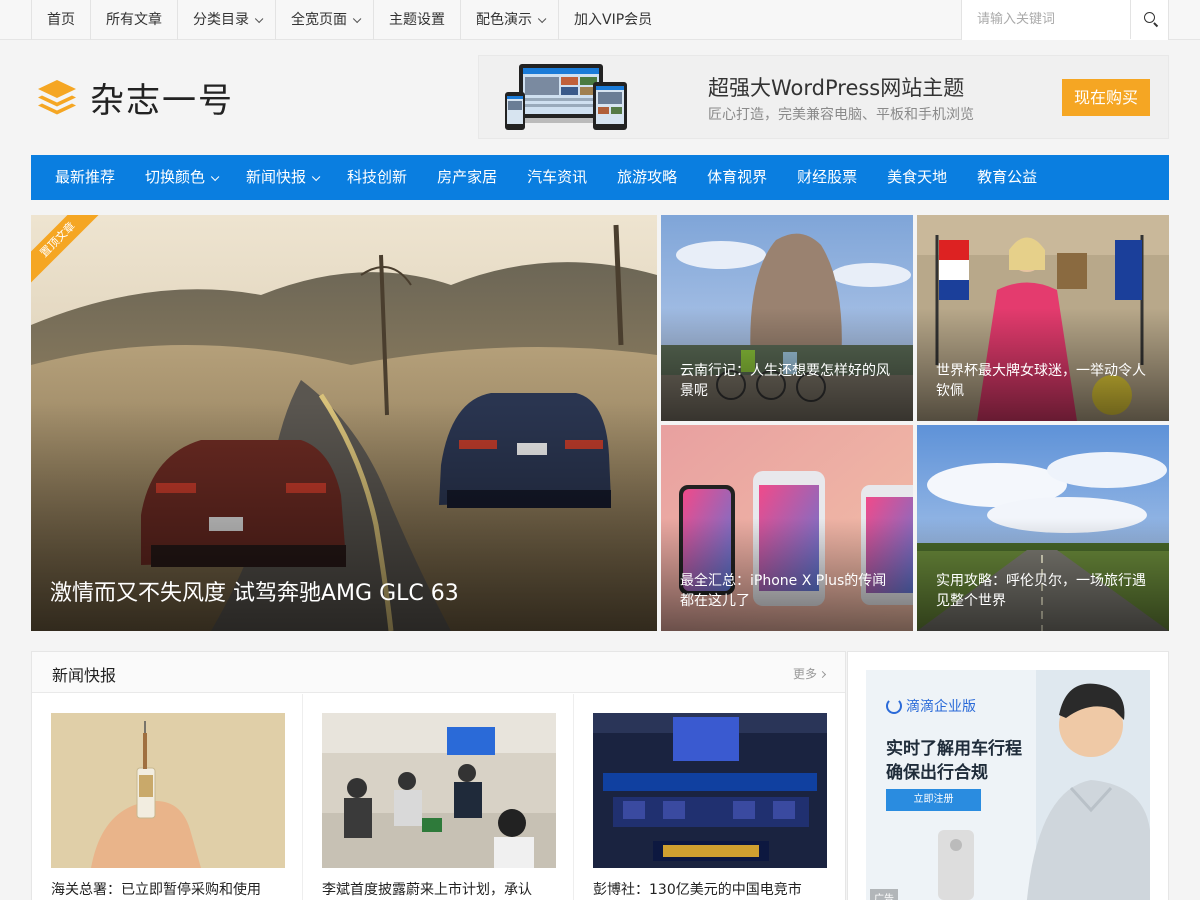  Describe the element at coordinates (1008, 785) in the screenshot. I see `sidebar-ad: 滴滴企业版 实时了解用车行程 确保出行合规 立即注册 广告` at that location.